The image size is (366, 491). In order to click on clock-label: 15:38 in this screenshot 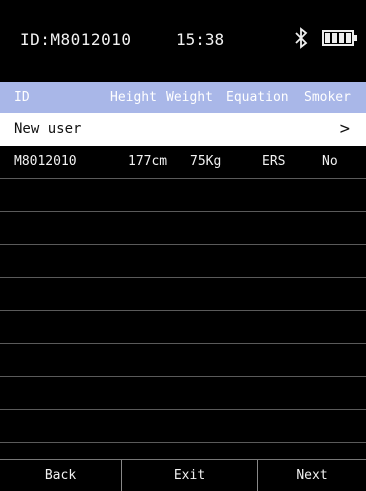, I will do `click(200, 39)`.